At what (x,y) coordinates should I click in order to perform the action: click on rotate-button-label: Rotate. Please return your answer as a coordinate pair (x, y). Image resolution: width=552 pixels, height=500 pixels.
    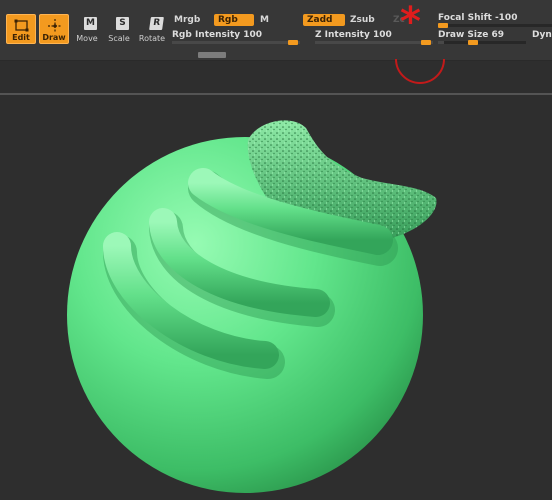
    Looking at the image, I should click on (152, 38).